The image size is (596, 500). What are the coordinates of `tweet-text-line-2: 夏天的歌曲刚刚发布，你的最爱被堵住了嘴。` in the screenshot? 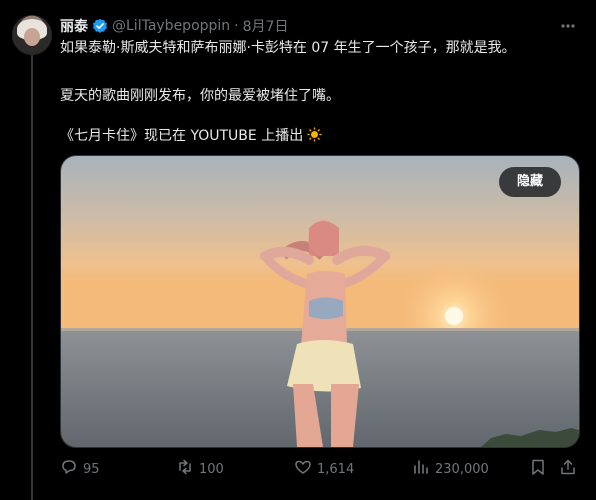 It's located at (200, 96).